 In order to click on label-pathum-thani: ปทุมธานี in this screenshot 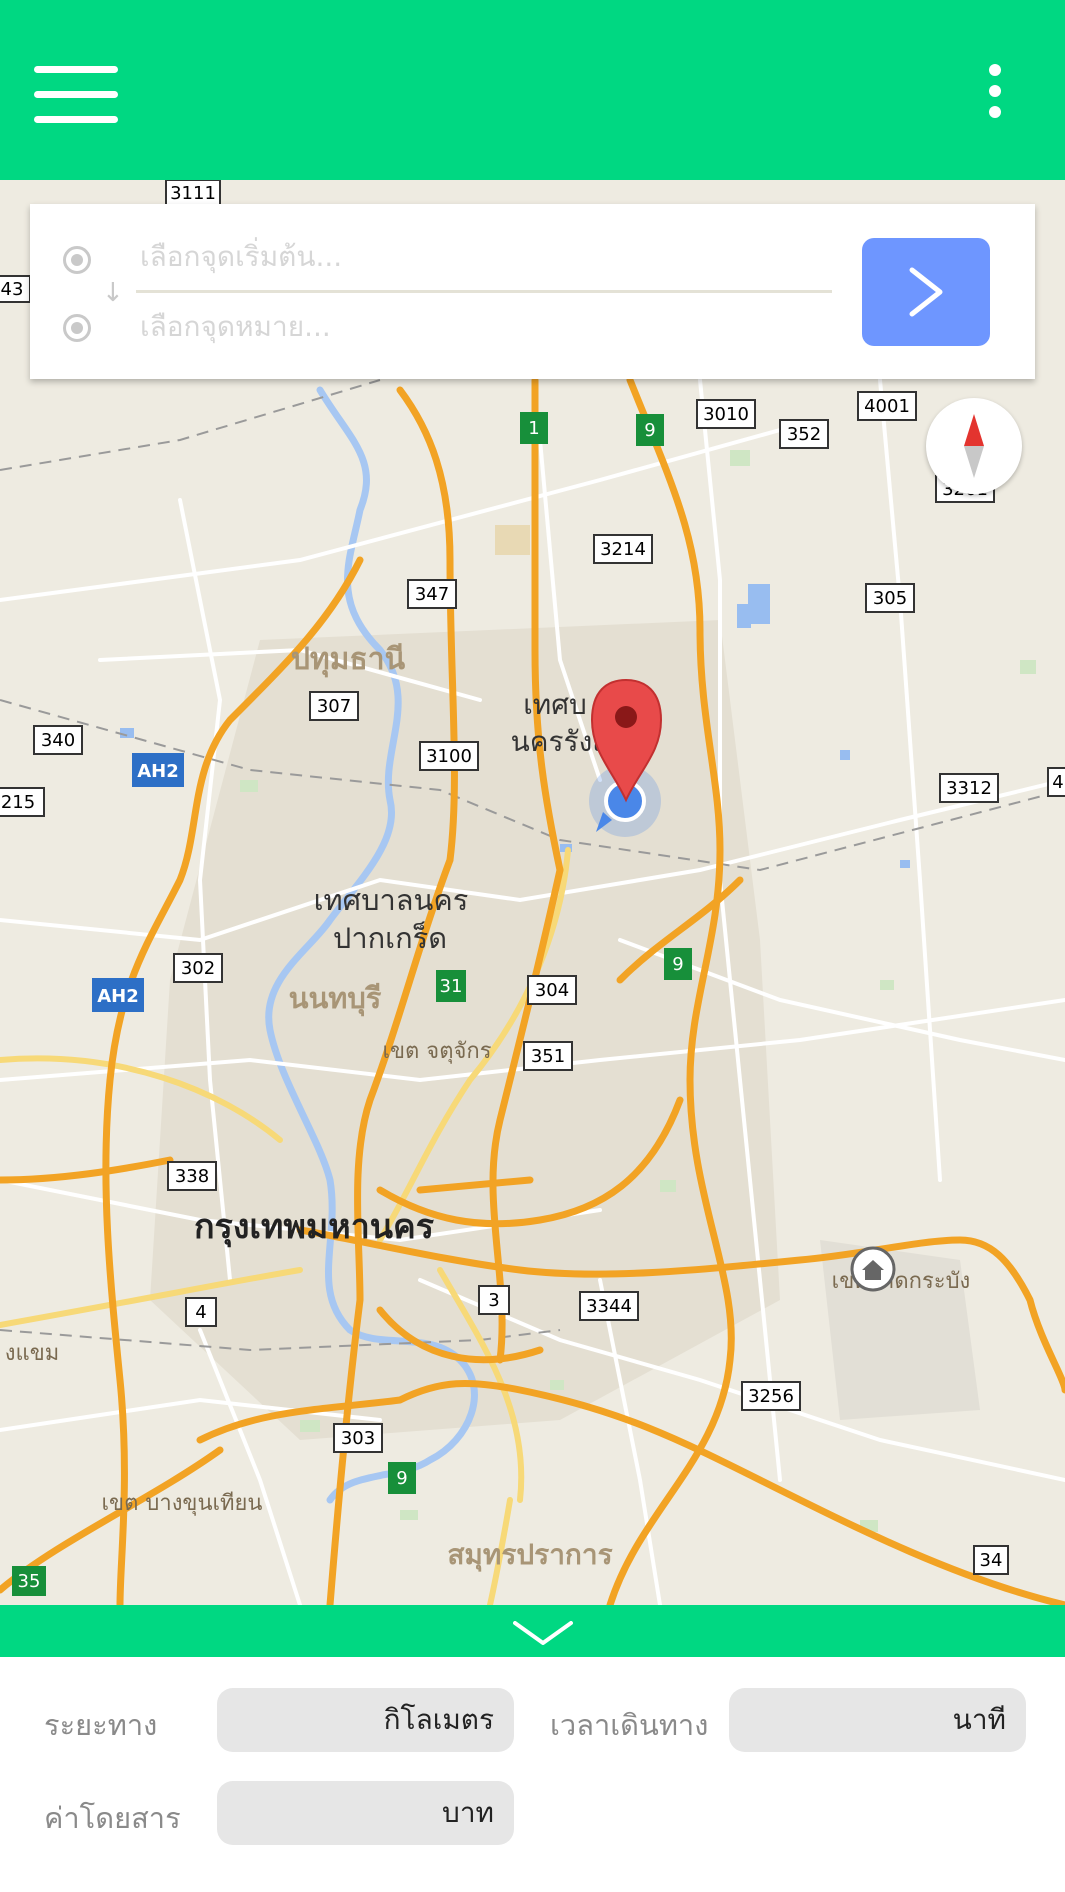, I will do `click(348, 660)`.